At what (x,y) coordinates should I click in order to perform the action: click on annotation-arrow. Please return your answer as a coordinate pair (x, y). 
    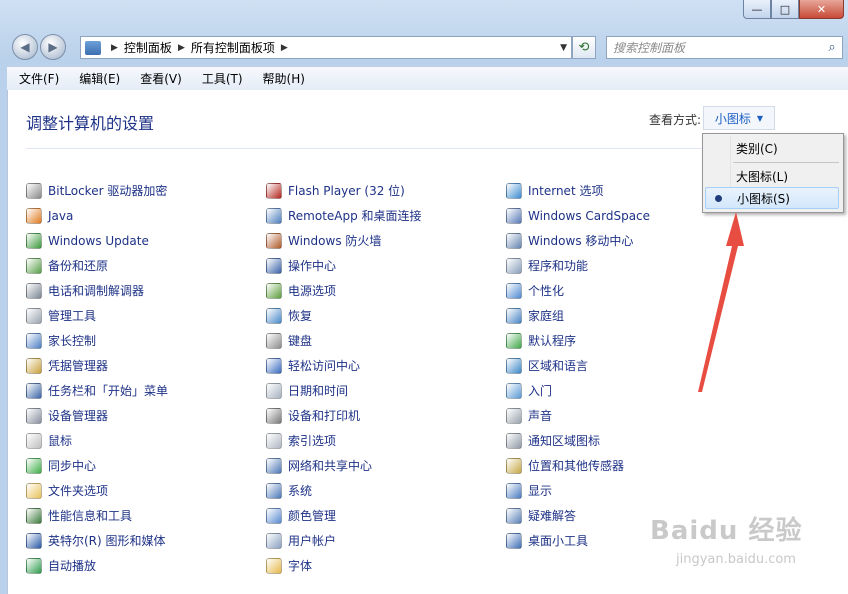
    Looking at the image, I should click on (721, 302).